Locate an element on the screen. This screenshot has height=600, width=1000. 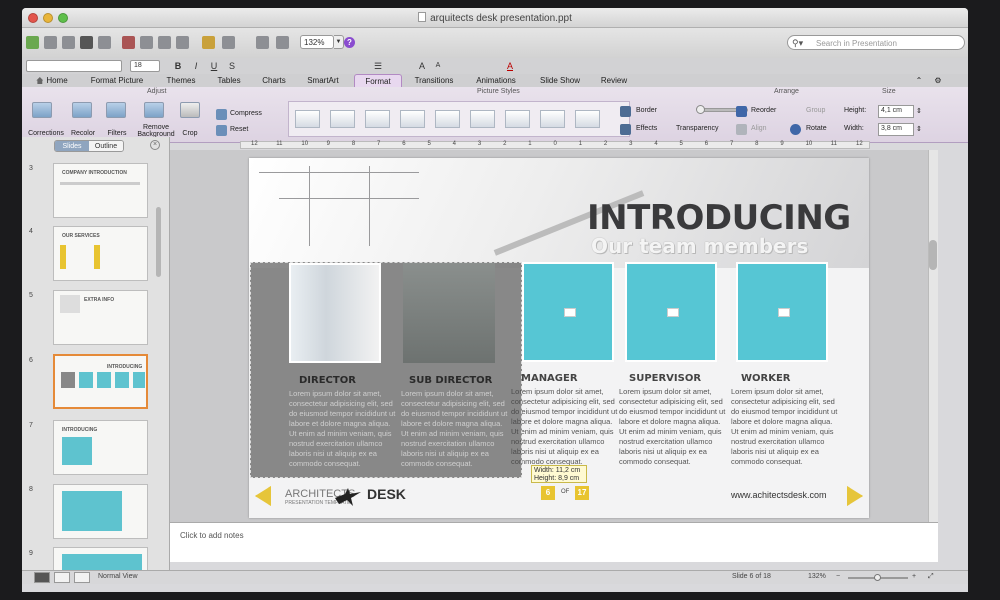
group-button: Group is located at coordinates (815, 110).